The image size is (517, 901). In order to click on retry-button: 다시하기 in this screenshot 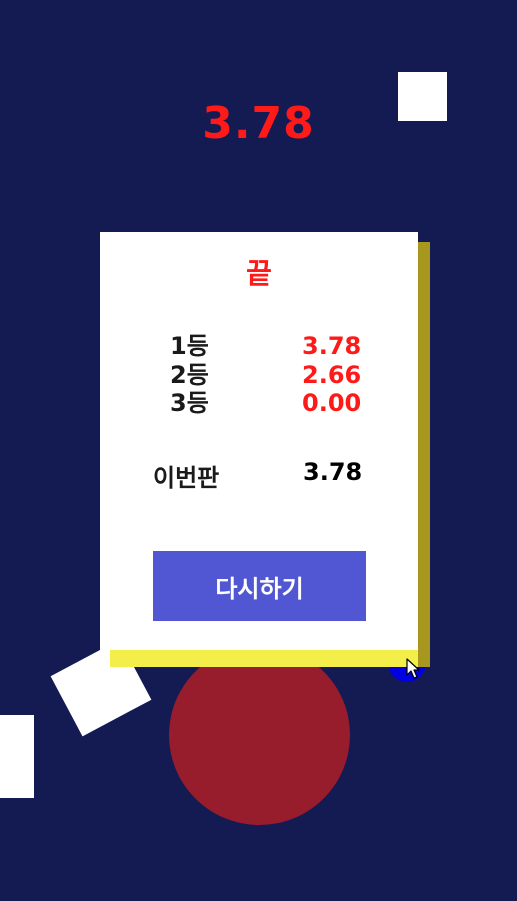, I will do `click(259, 586)`.